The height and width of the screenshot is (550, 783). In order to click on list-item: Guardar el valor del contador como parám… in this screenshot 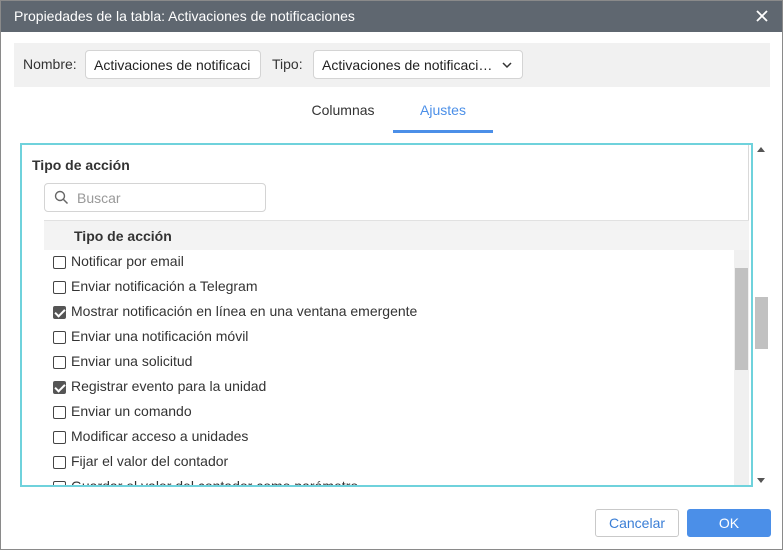, I will do `click(389, 481)`.